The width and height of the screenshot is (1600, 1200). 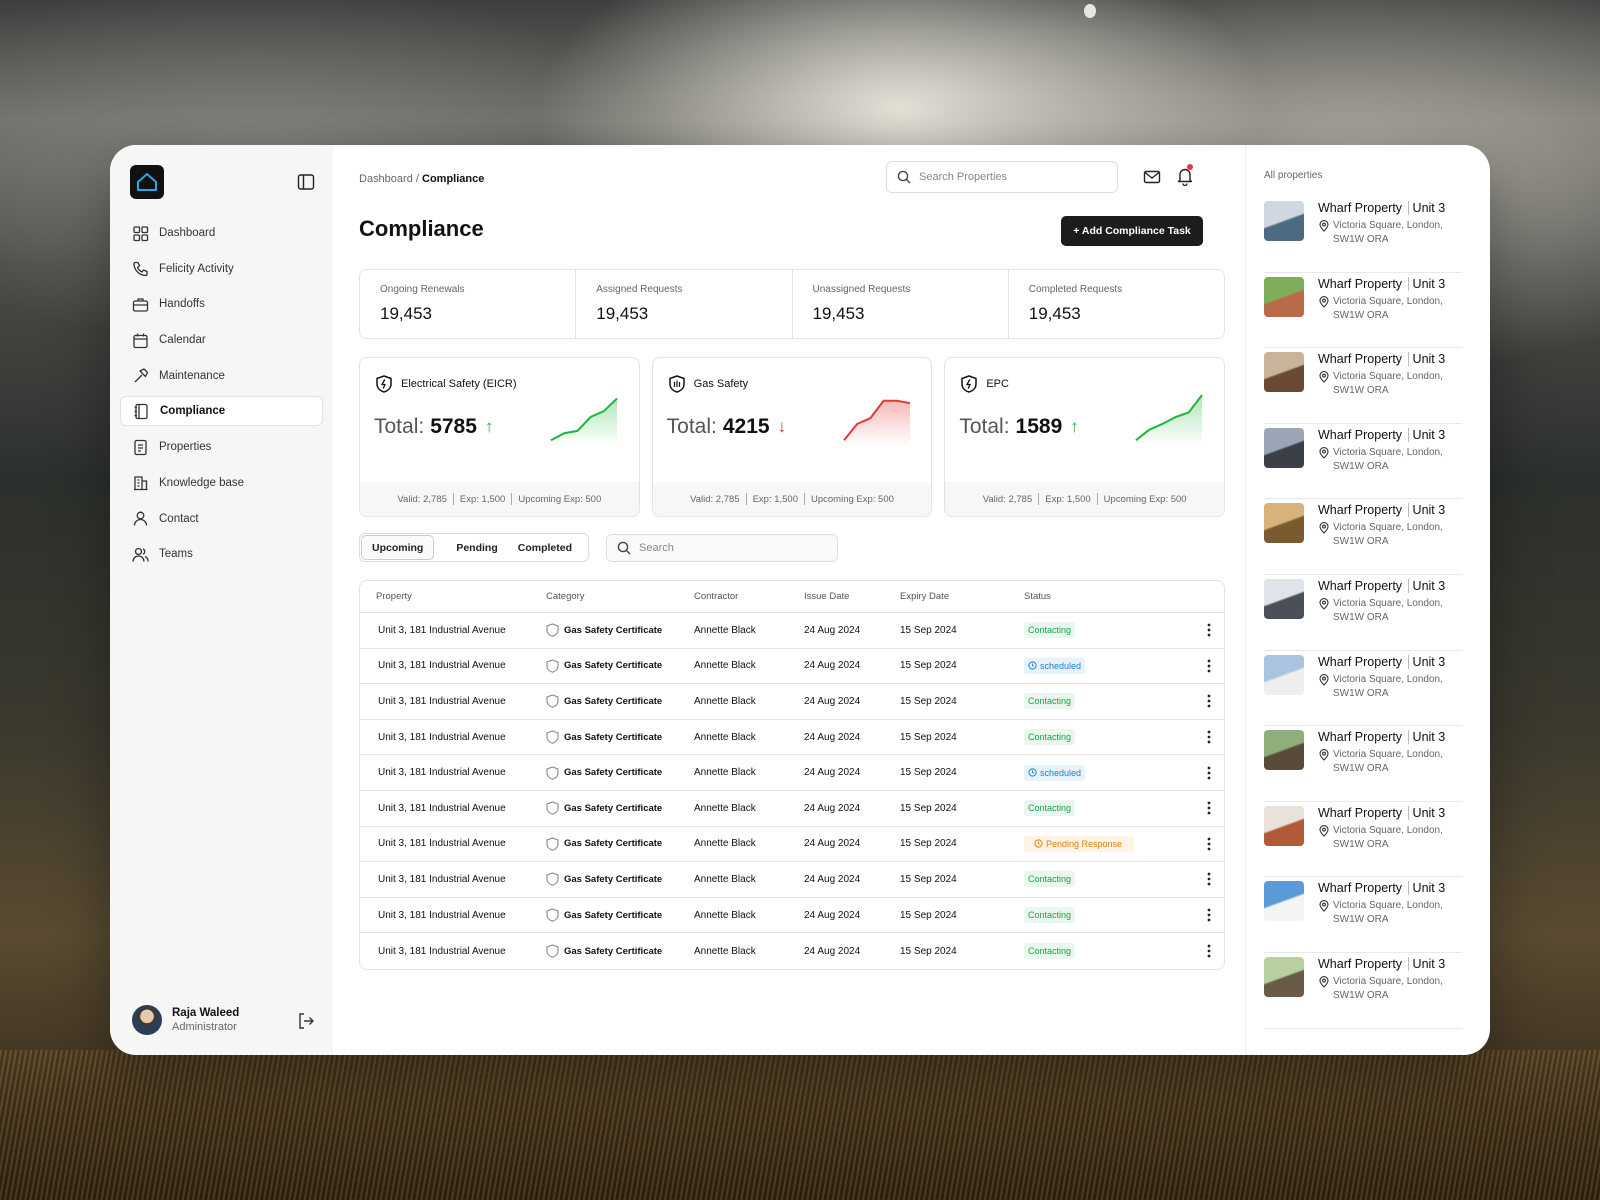 What do you see at coordinates (221, 447) in the screenshot?
I see `sidebar-item-properties: Properties` at bounding box center [221, 447].